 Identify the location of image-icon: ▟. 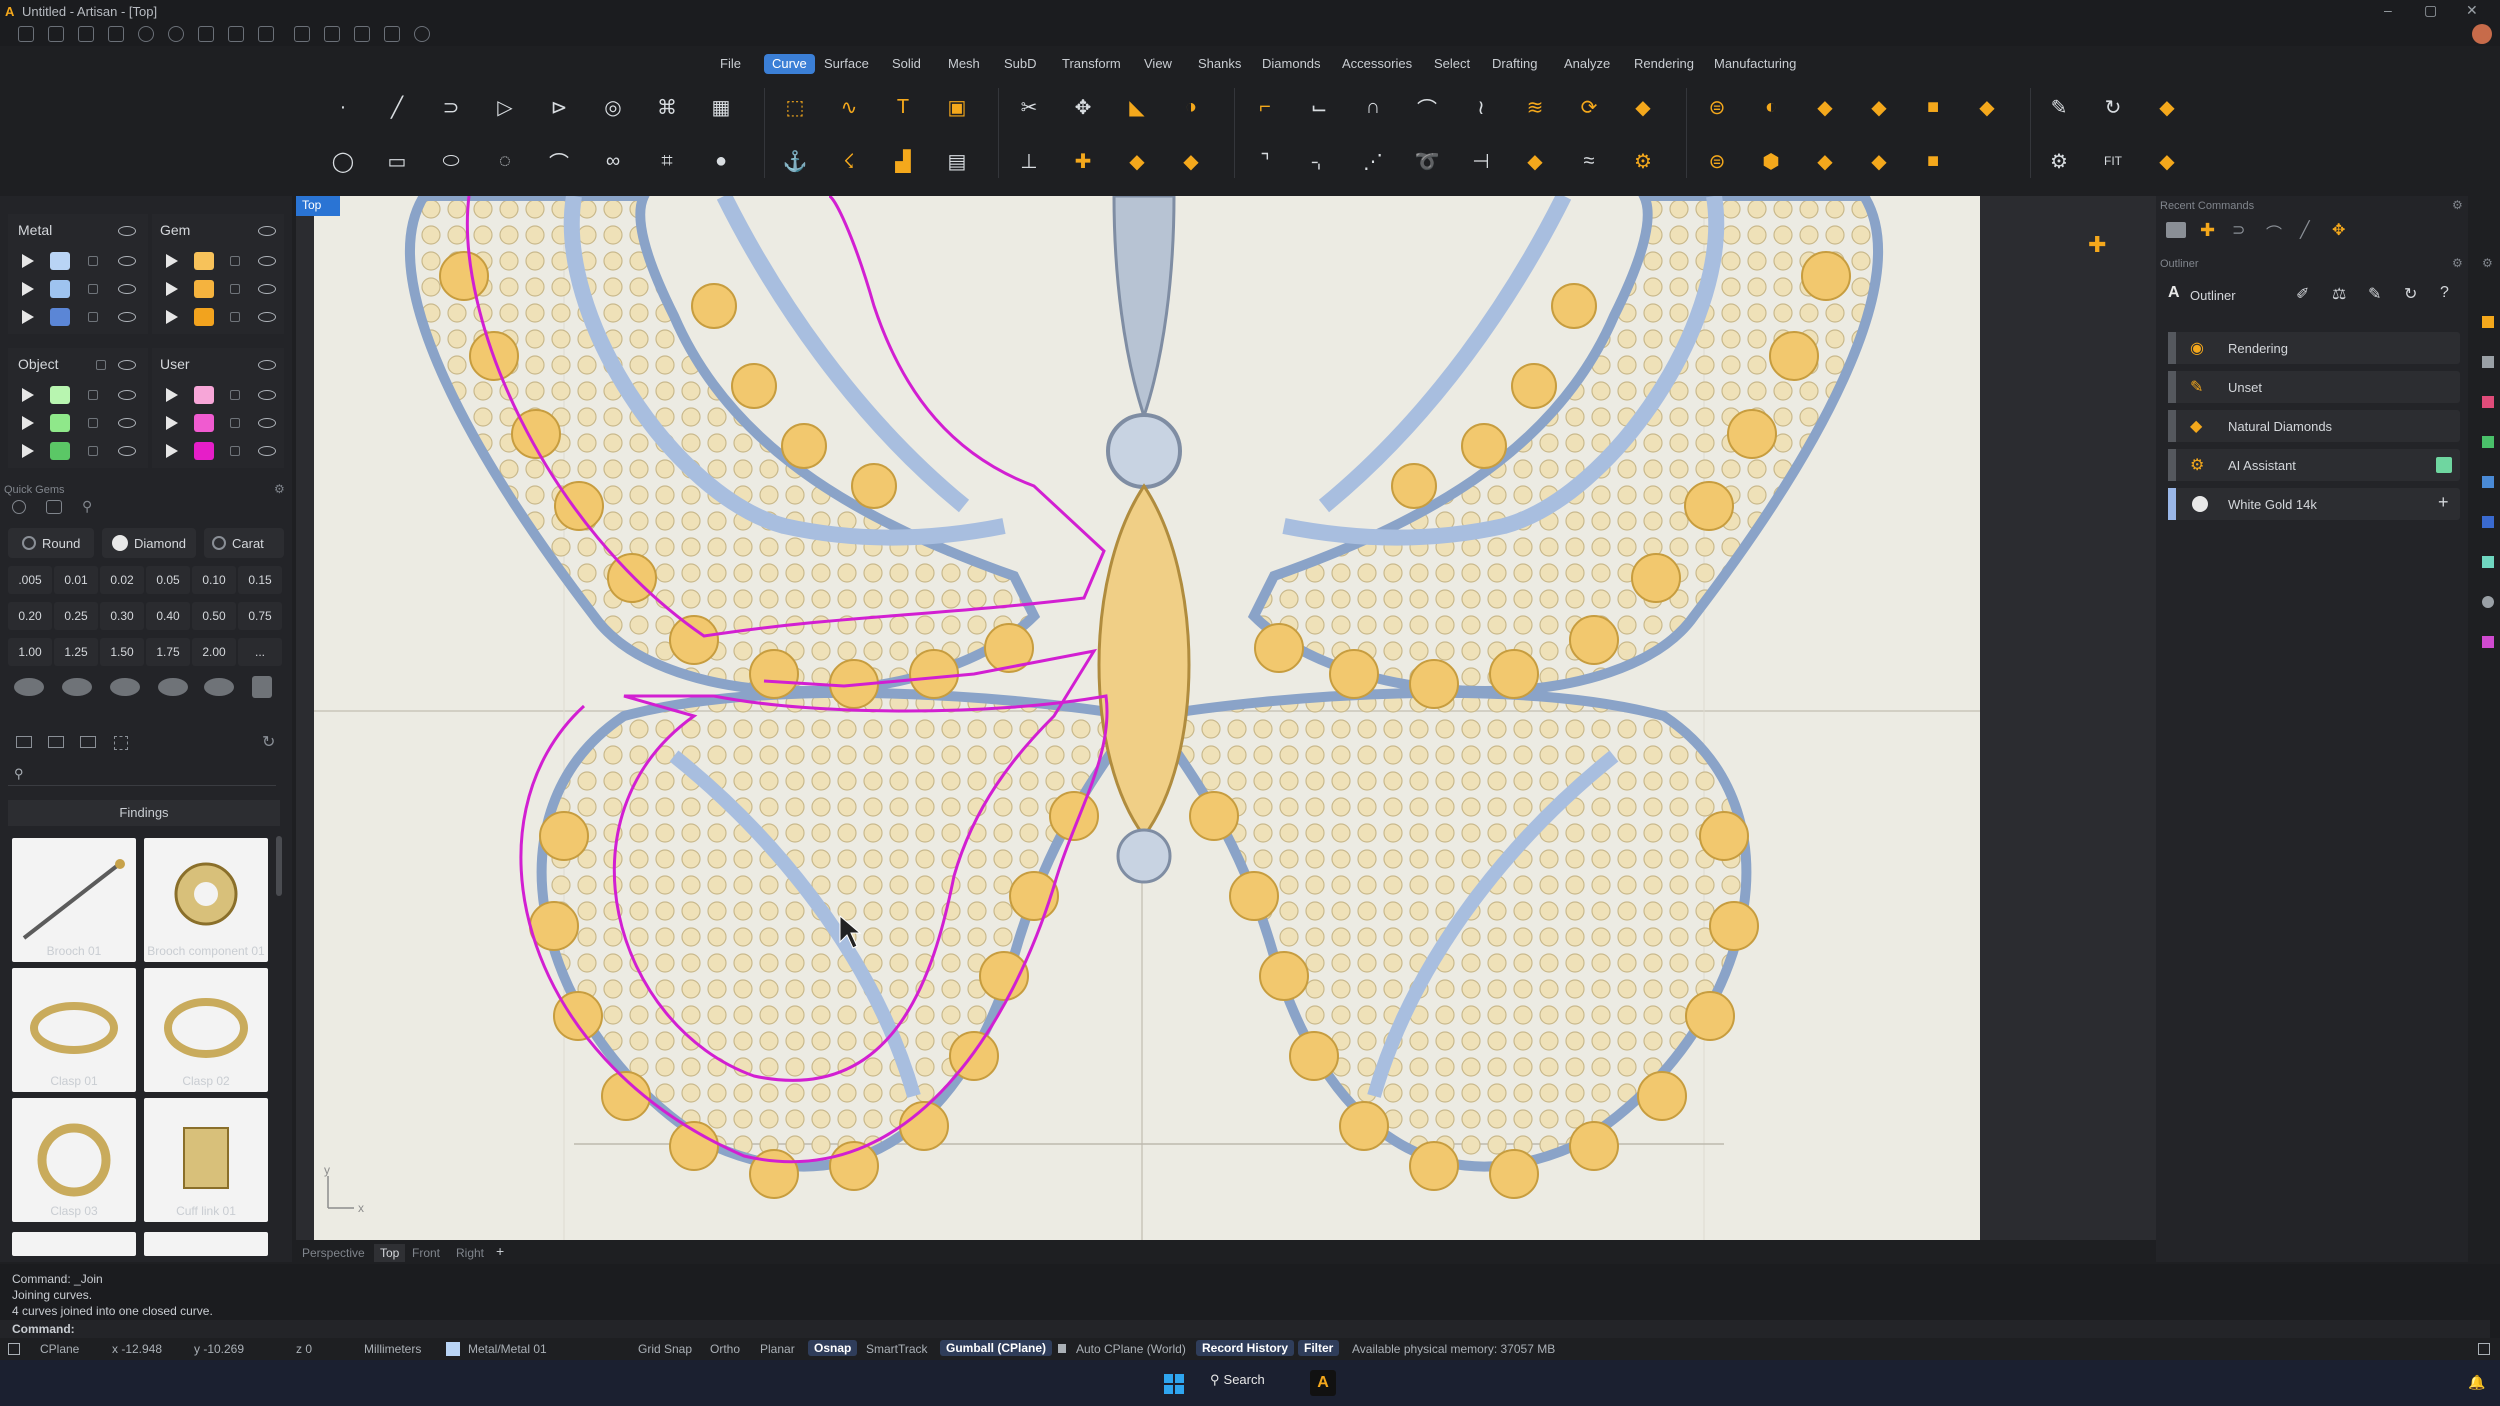
(903, 161).